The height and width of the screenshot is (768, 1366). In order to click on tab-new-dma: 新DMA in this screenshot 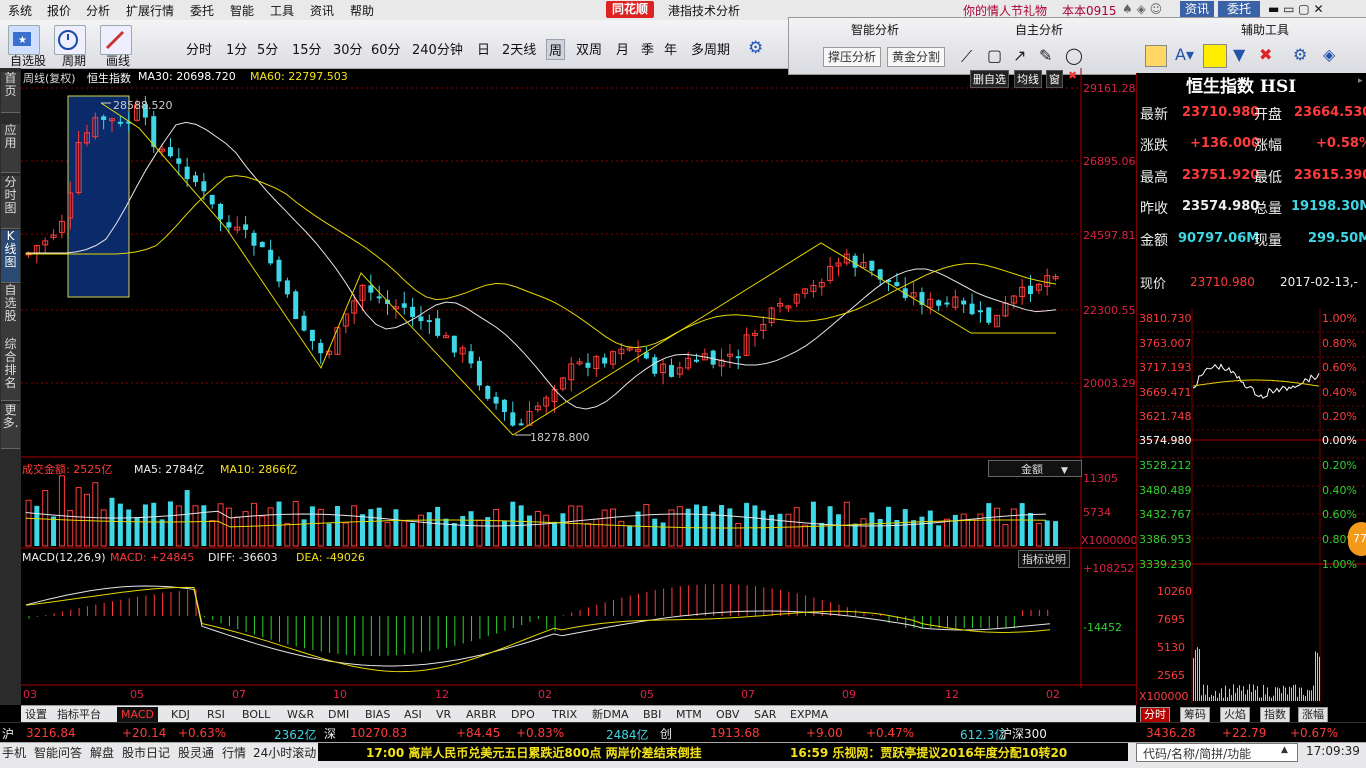, I will do `click(610, 714)`.